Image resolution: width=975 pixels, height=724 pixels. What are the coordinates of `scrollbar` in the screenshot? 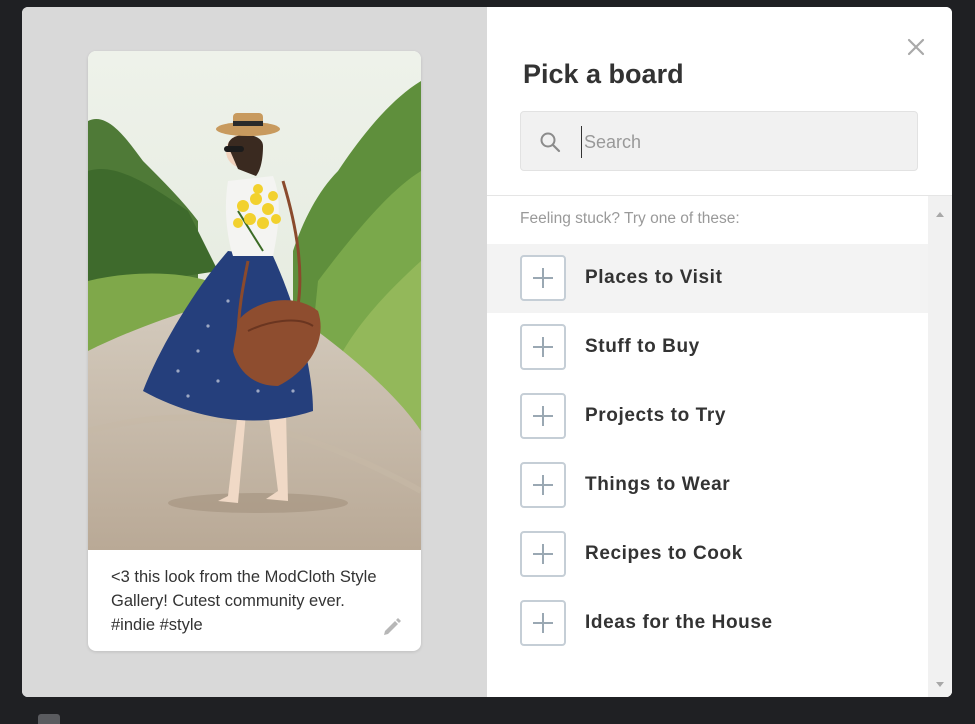 It's located at (940, 446).